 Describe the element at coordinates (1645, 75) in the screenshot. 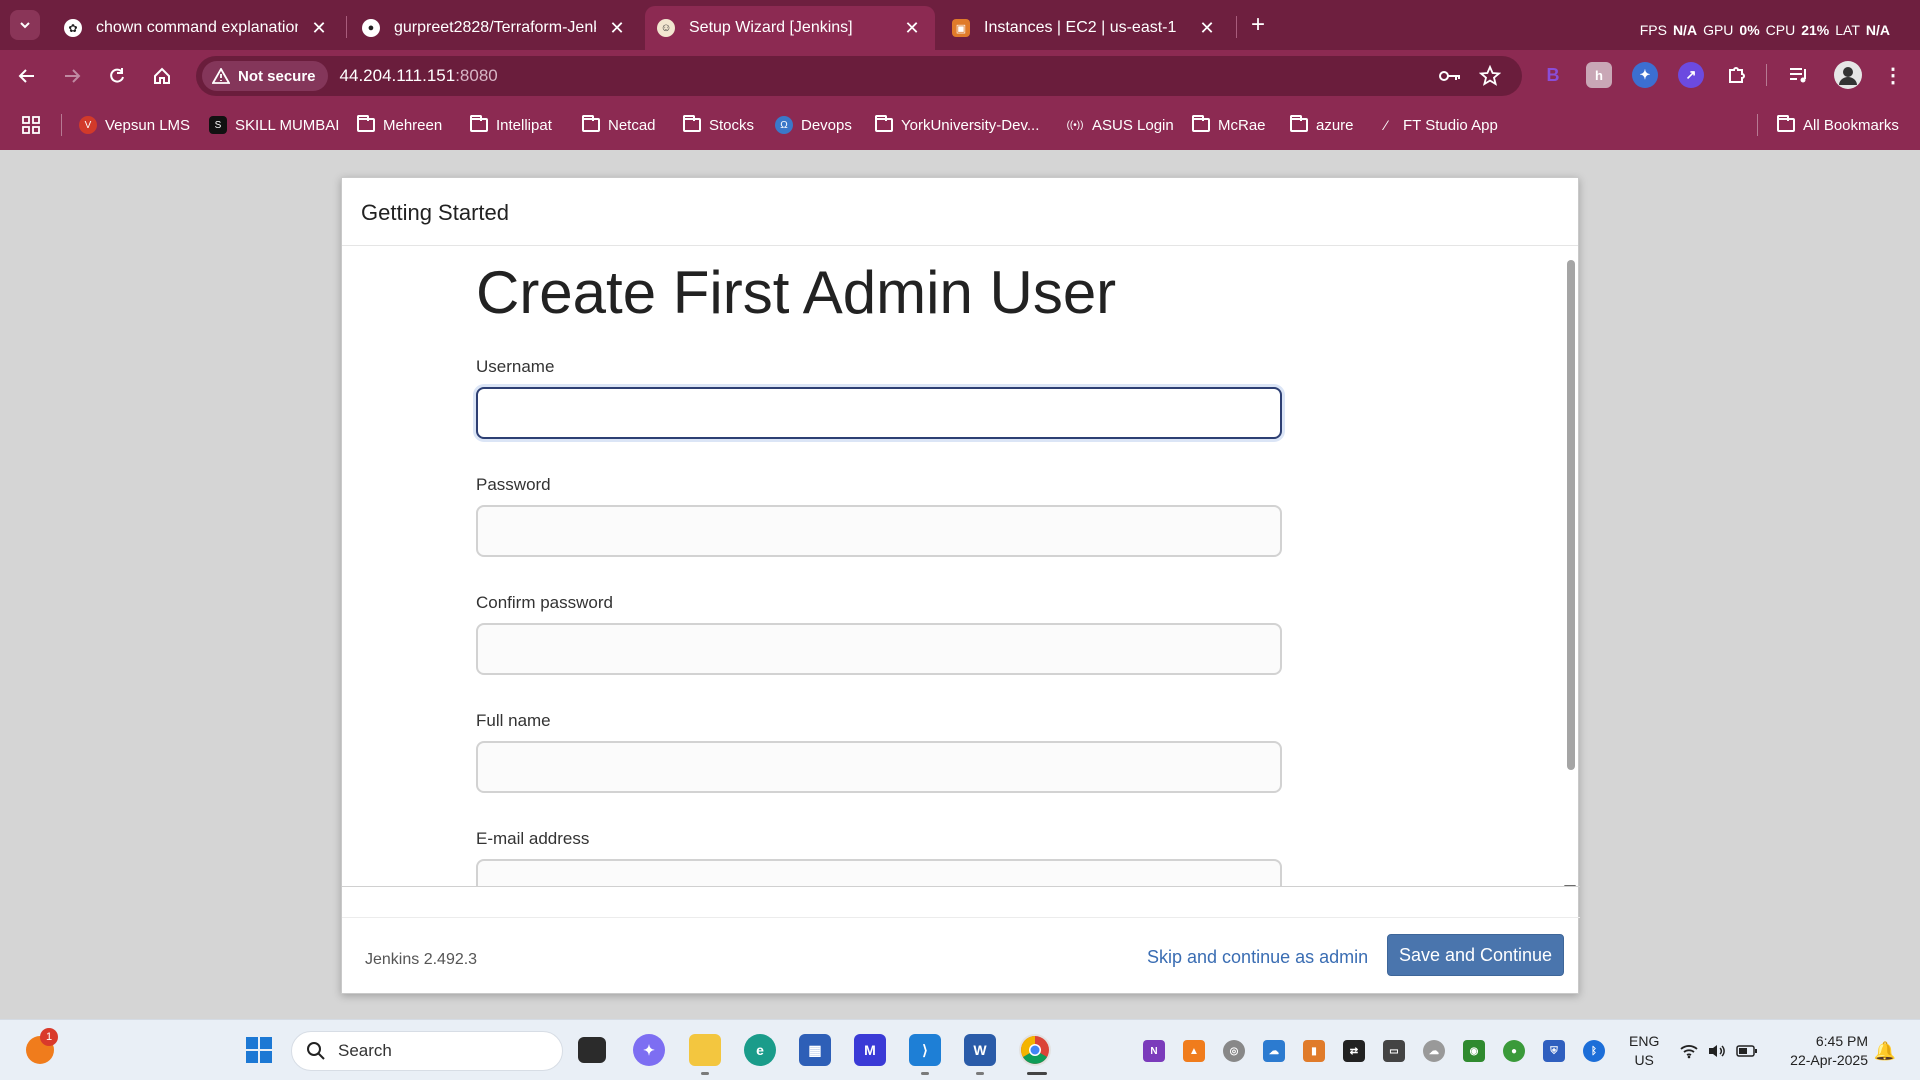

I see `extension-shield-icon: ✦` at that location.